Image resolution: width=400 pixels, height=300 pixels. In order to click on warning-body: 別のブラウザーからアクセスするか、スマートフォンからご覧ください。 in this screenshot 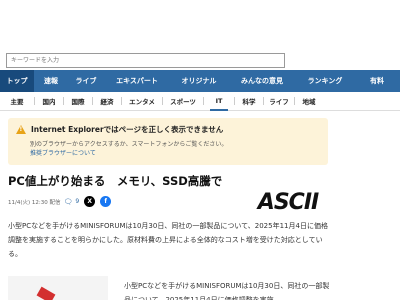, I will do `click(129, 144)`.